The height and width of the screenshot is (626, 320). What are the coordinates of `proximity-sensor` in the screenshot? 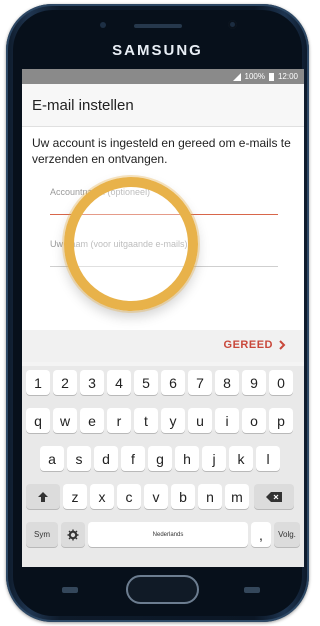 It's located at (103, 25).